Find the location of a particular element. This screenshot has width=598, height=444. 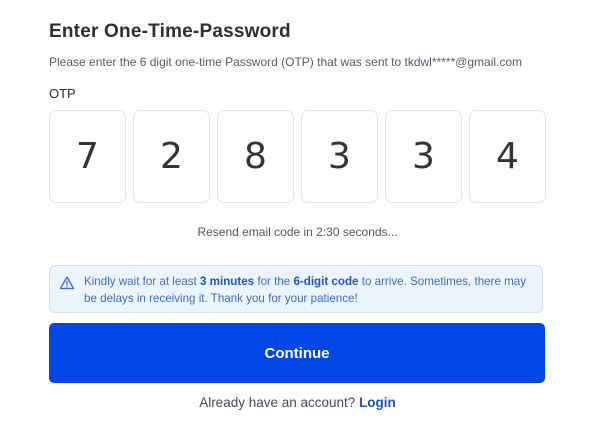

otp-digit-4: 3 is located at coordinates (339, 156).